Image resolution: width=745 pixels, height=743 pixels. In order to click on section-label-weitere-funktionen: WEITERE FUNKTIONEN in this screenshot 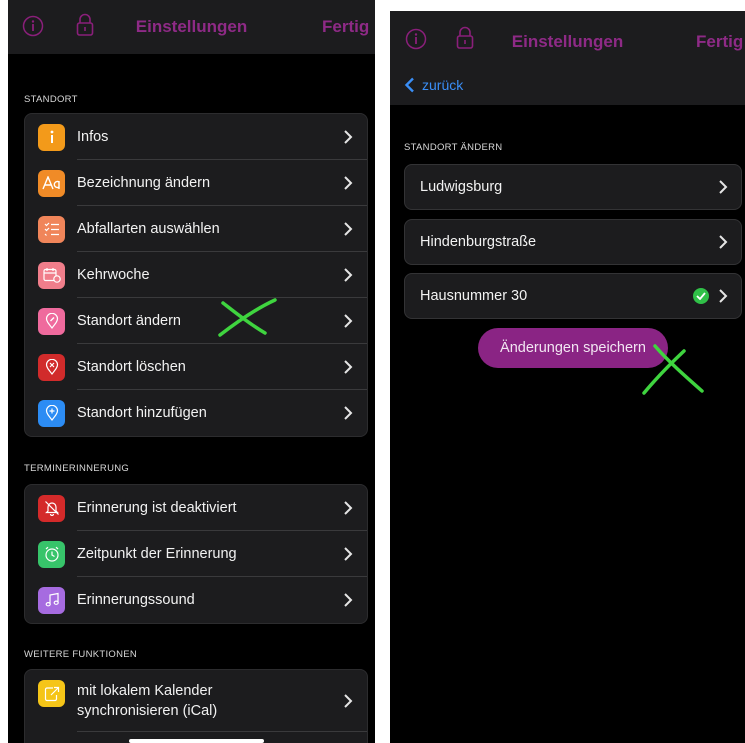, I will do `click(81, 654)`.